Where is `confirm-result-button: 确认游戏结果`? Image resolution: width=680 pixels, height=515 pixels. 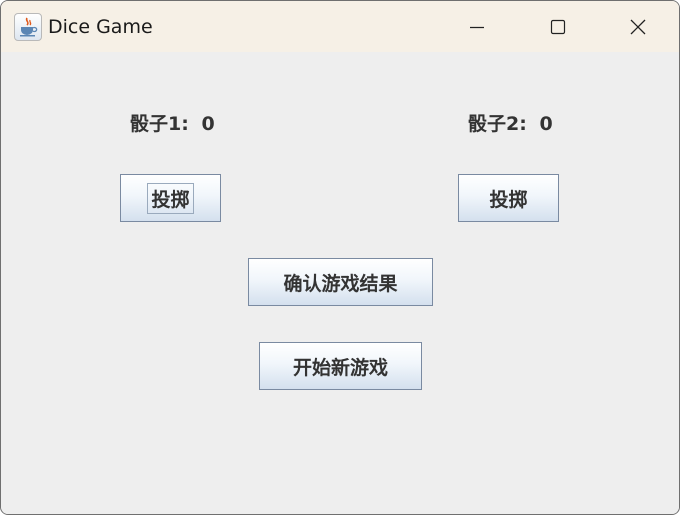 confirm-result-button: 确认游戏结果 is located at coordinates (340, 282).